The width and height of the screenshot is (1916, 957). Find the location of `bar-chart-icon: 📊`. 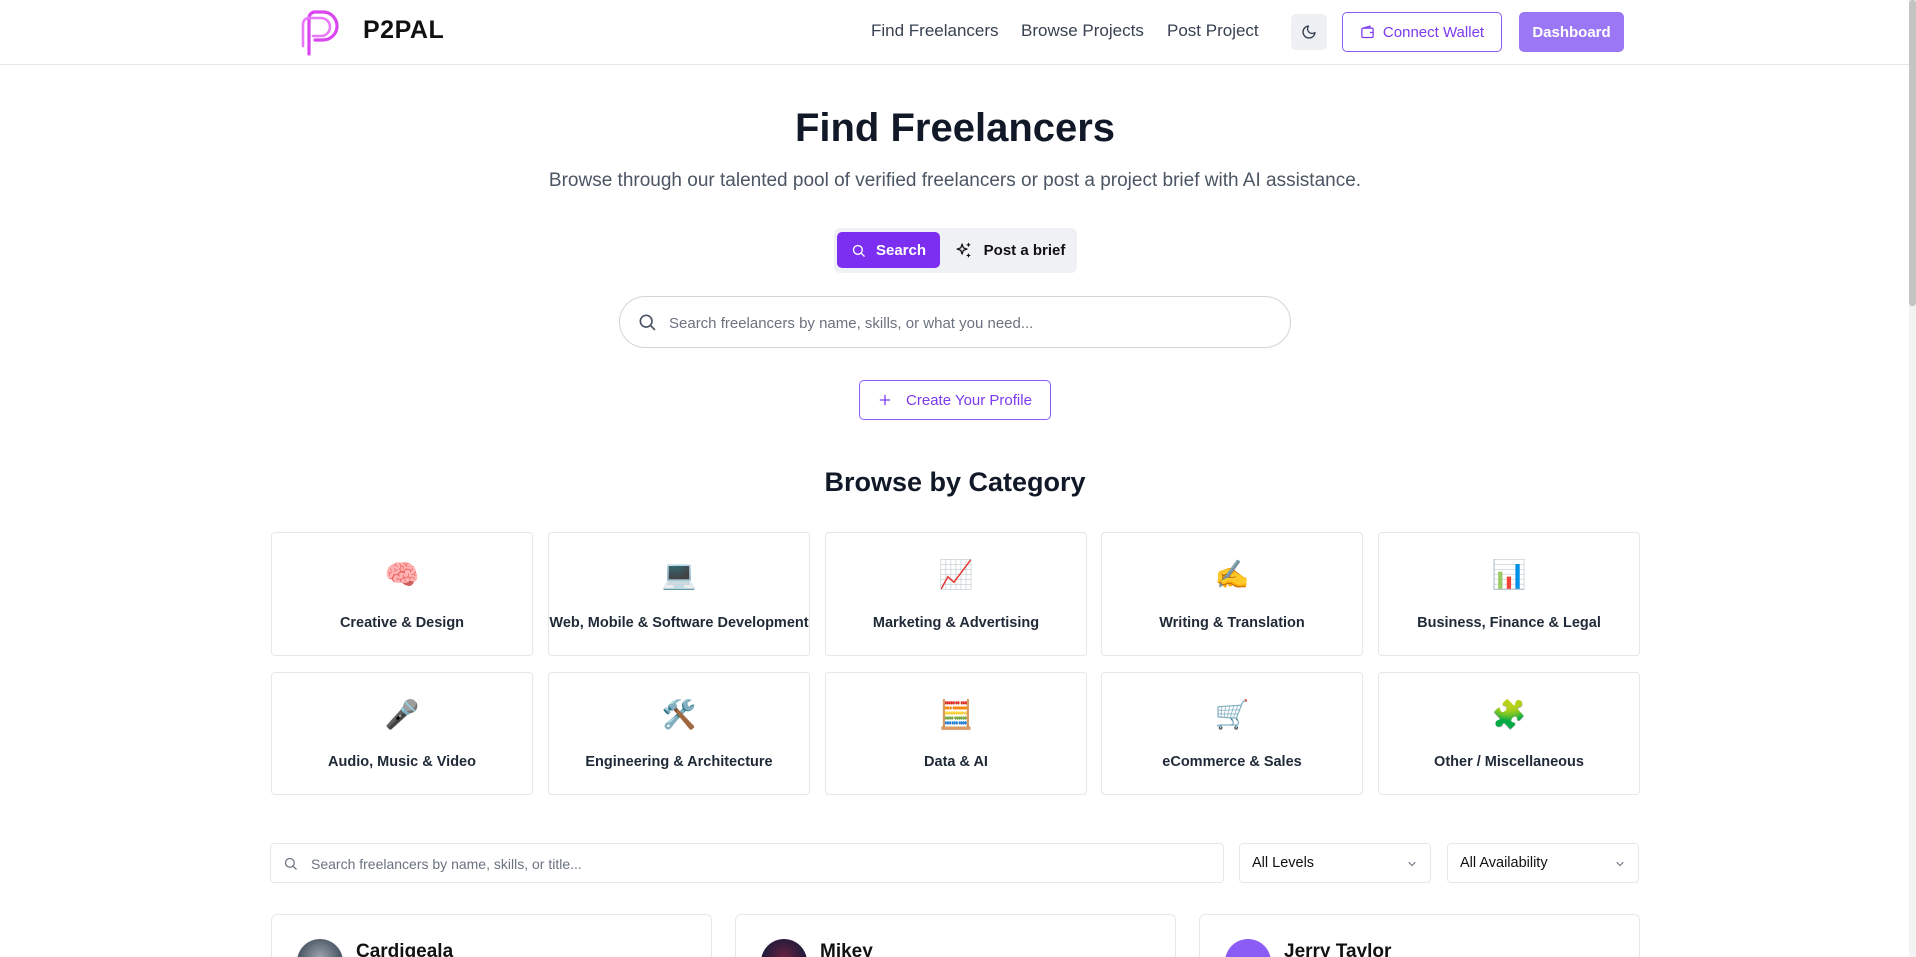

bar-chart-icon: 📊 is located at coordinates (1509, 574).